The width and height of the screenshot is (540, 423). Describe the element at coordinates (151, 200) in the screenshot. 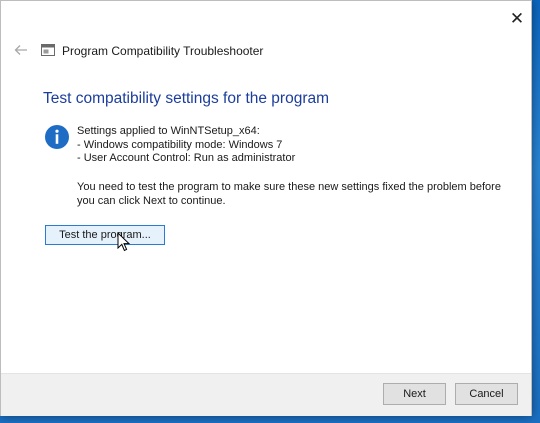

I see `instruction-line: you can click Next to continue.` at that location.